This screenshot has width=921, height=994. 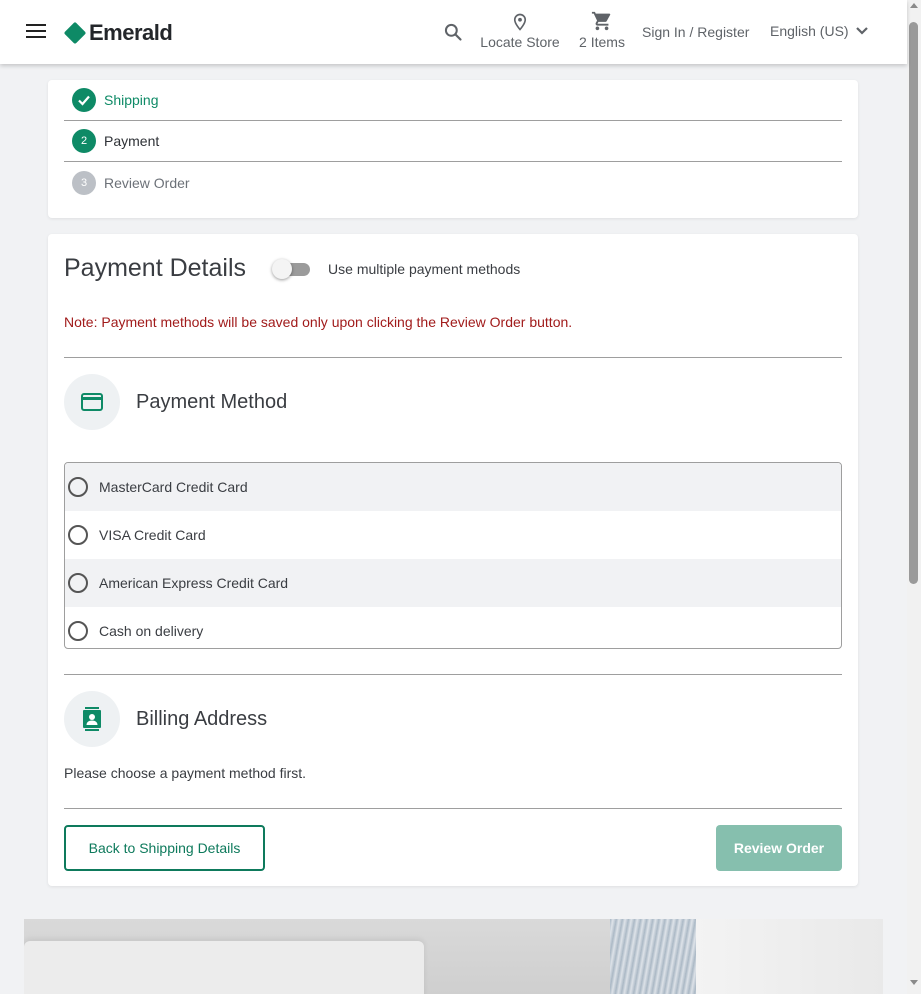 What do you see at coordinates (453, 627) in the screenshot?
I see `payment-option: Cash on delivery` at bounding box center [453, 627].